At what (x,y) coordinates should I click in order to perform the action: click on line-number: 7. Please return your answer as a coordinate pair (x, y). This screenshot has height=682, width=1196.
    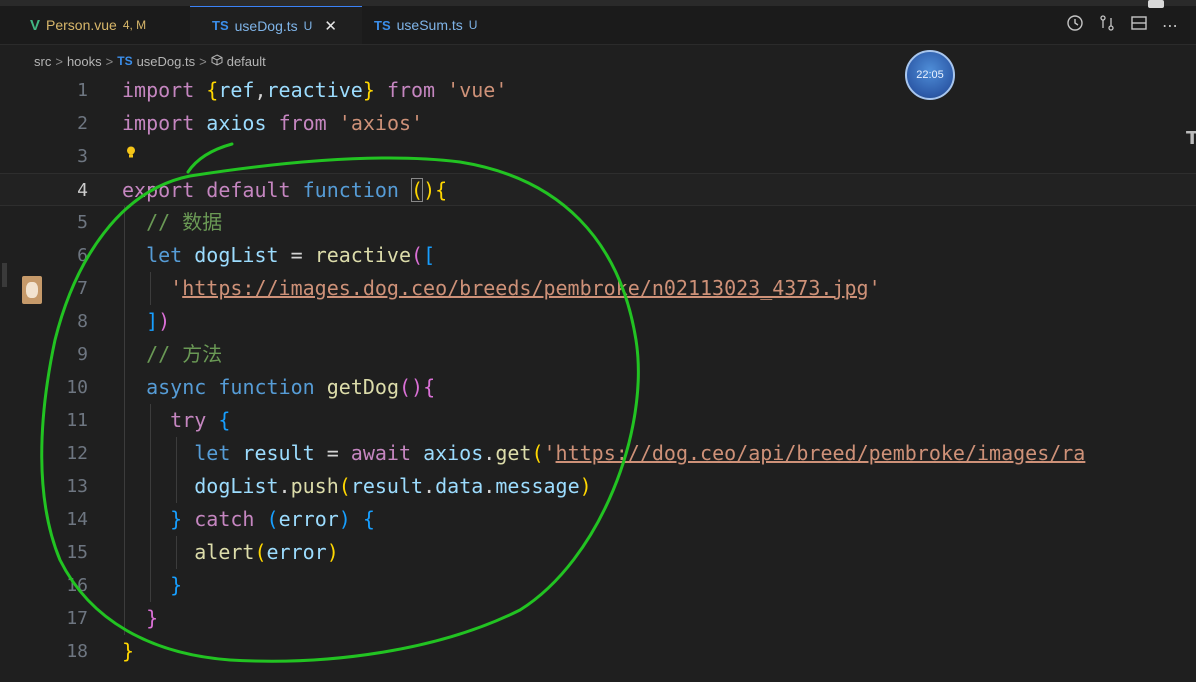
    Looking at the image, I should click on (82, 288).